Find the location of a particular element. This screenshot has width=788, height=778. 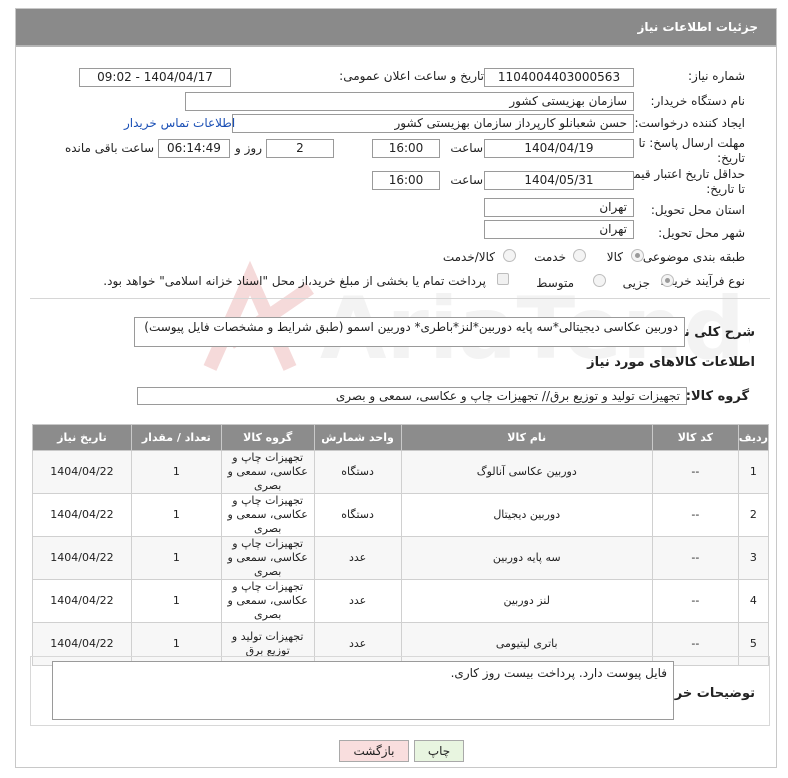

treasury-payment-checkbox is located at coordinates (503, 279).